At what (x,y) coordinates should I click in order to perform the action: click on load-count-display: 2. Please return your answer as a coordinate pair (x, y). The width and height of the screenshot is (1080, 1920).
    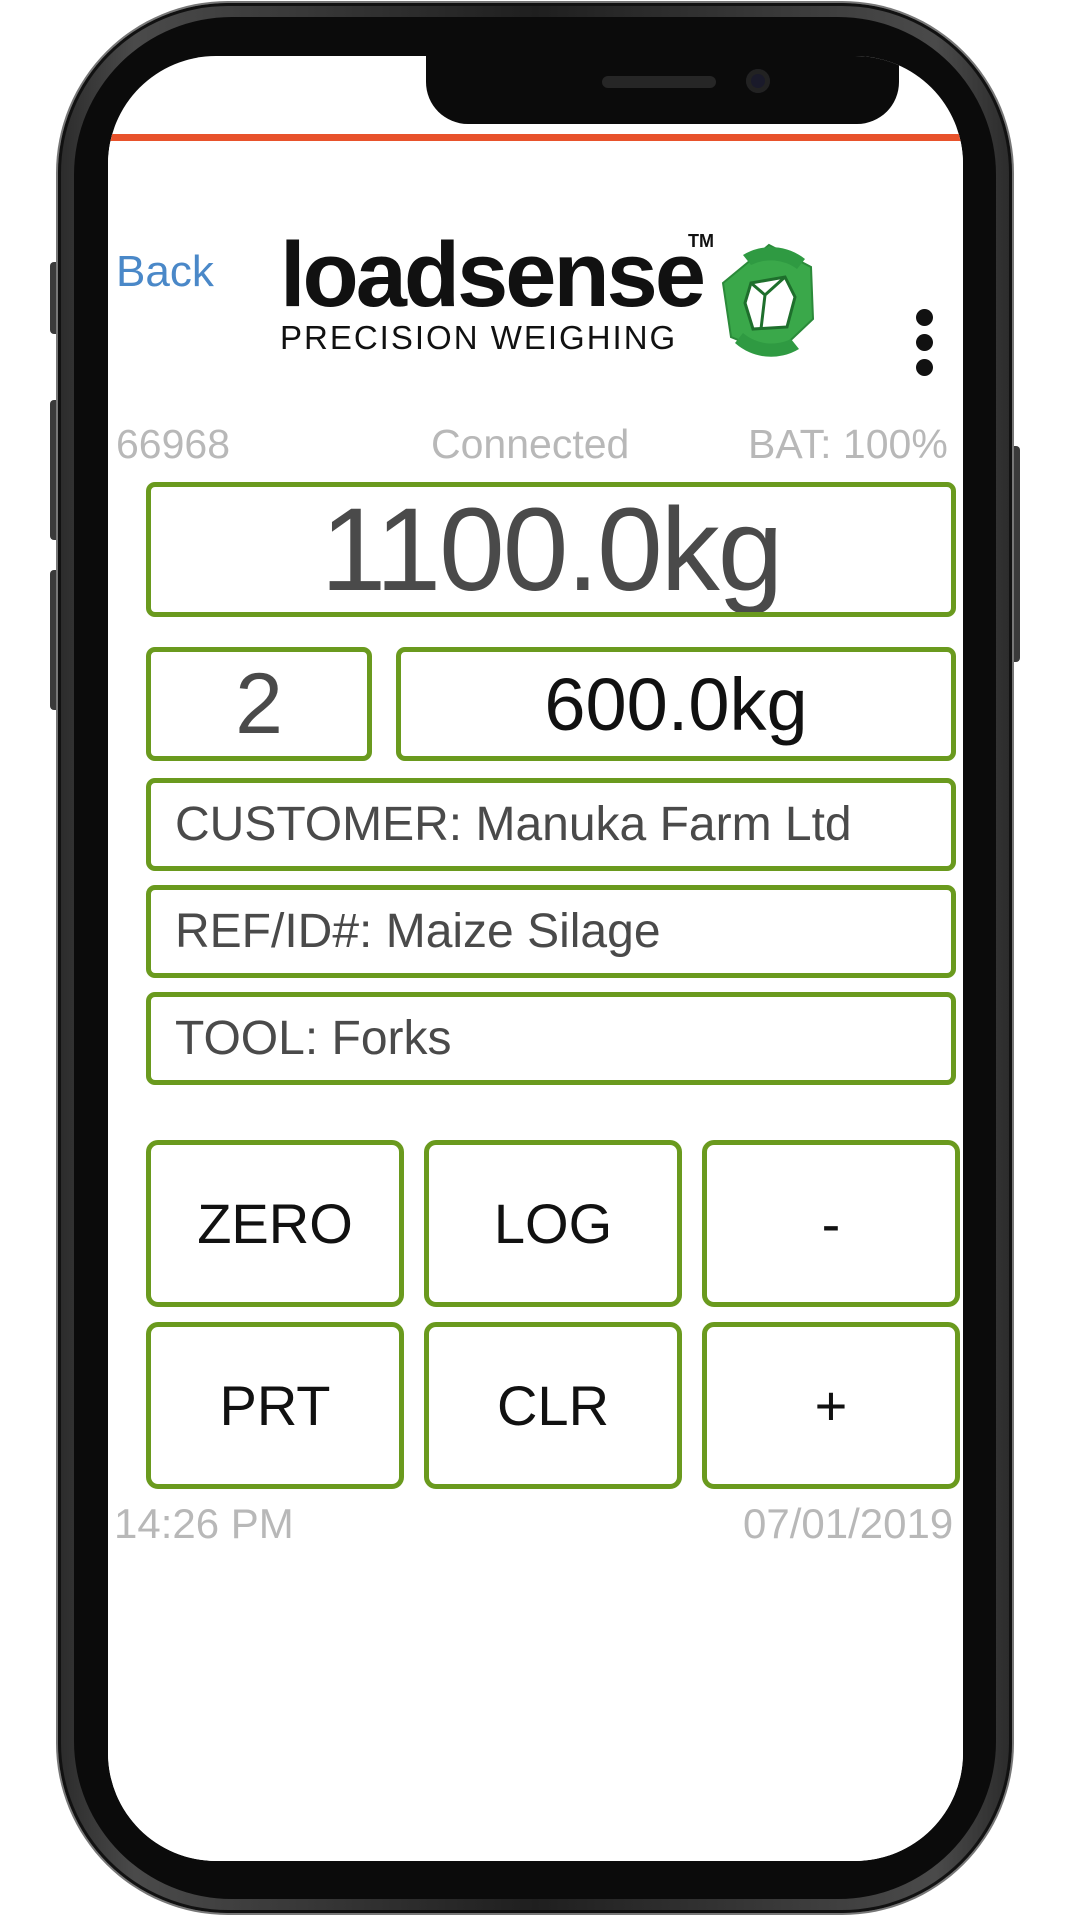
    Looking at the image, I should click on (259, 704).